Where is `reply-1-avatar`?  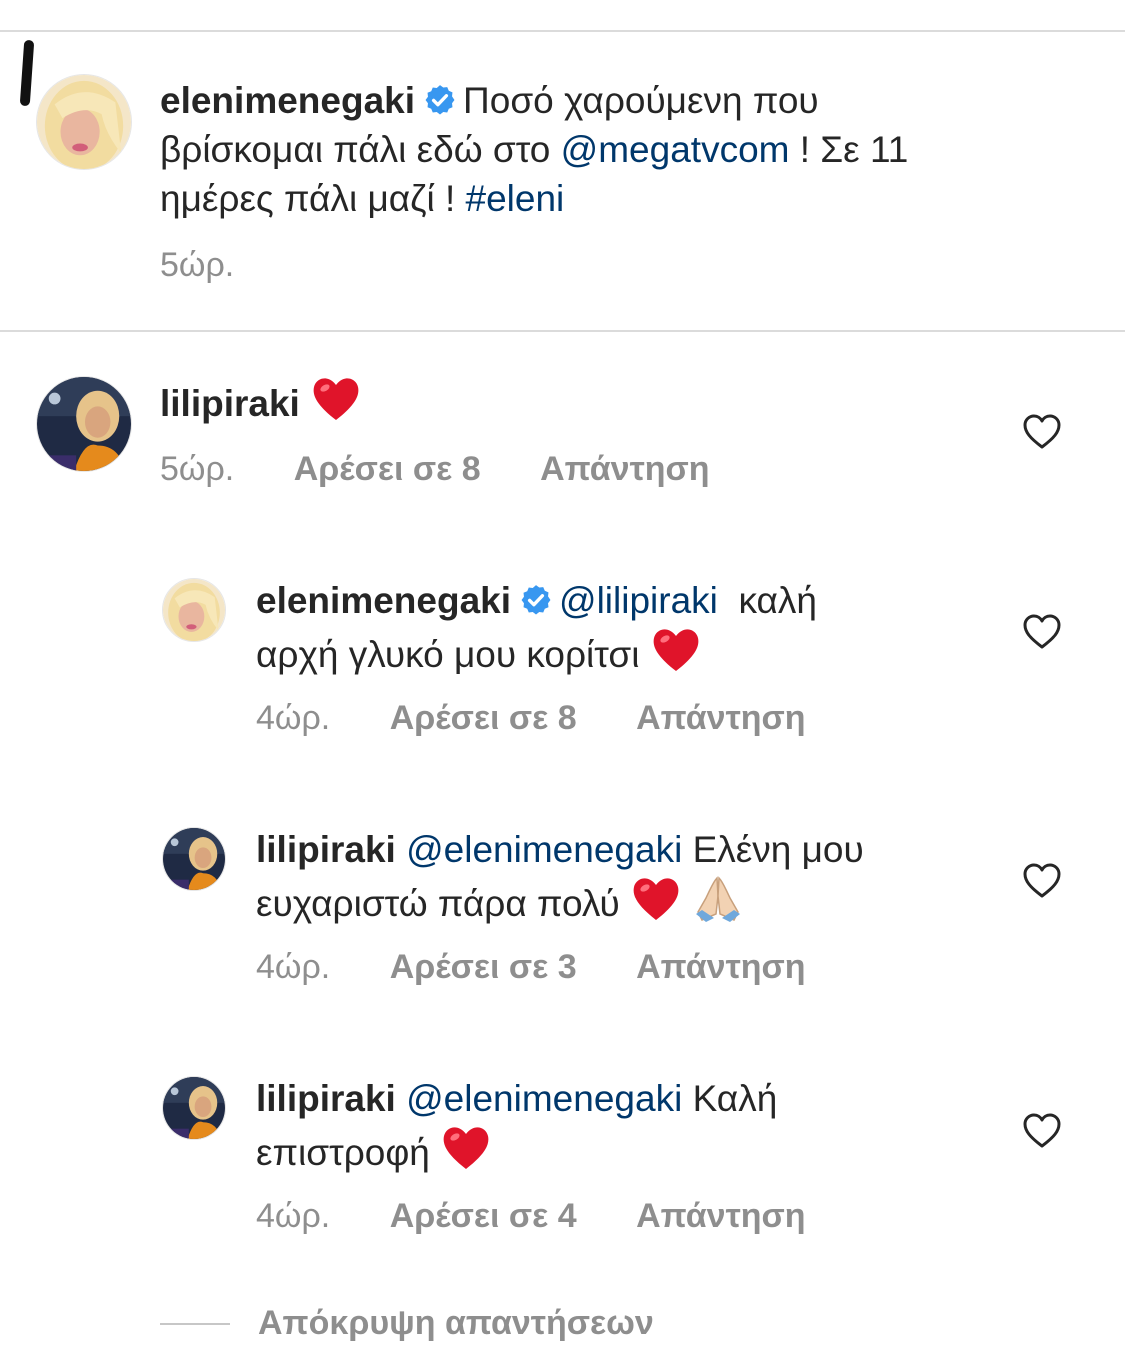
reply-1-avatar is located at coordinates (194, 610).